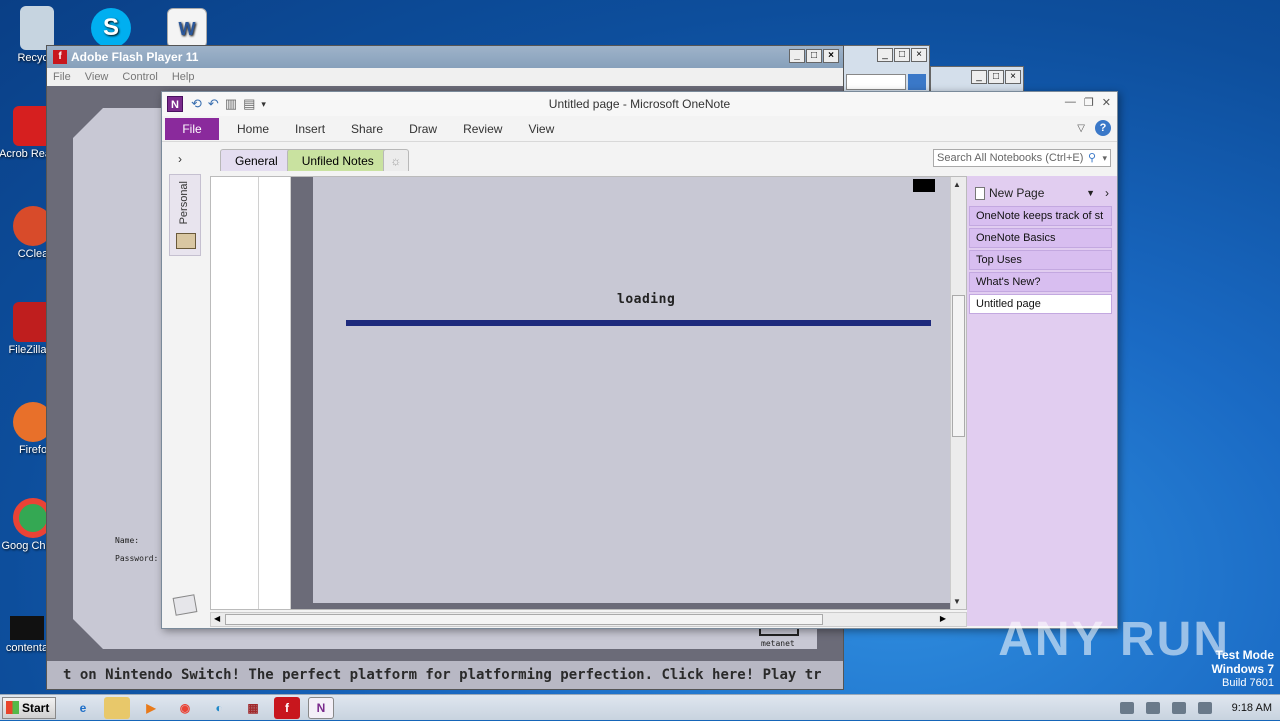  I want to click on windows-logo-icon, so click(12, 707).